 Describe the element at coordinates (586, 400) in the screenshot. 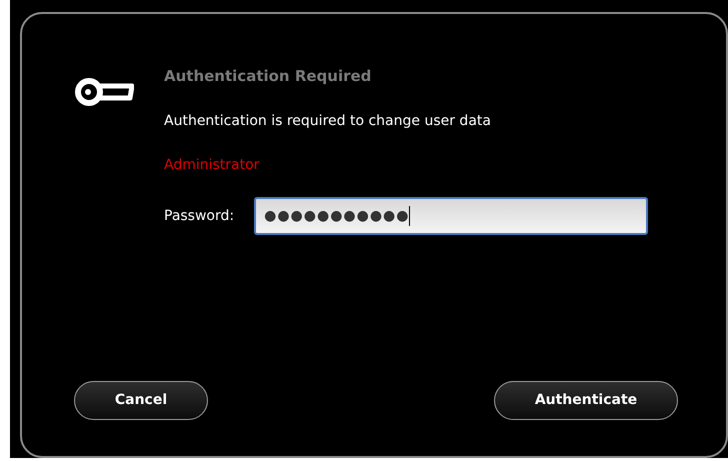

I see `authenticate-button: Authenticate` at that location.